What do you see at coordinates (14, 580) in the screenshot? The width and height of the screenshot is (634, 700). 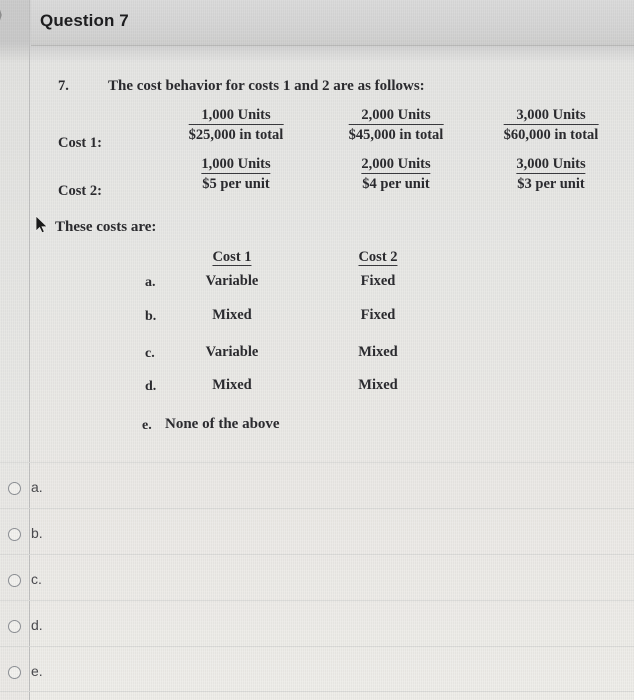 I see `radio-button-c` at bounding box center [14, 580].